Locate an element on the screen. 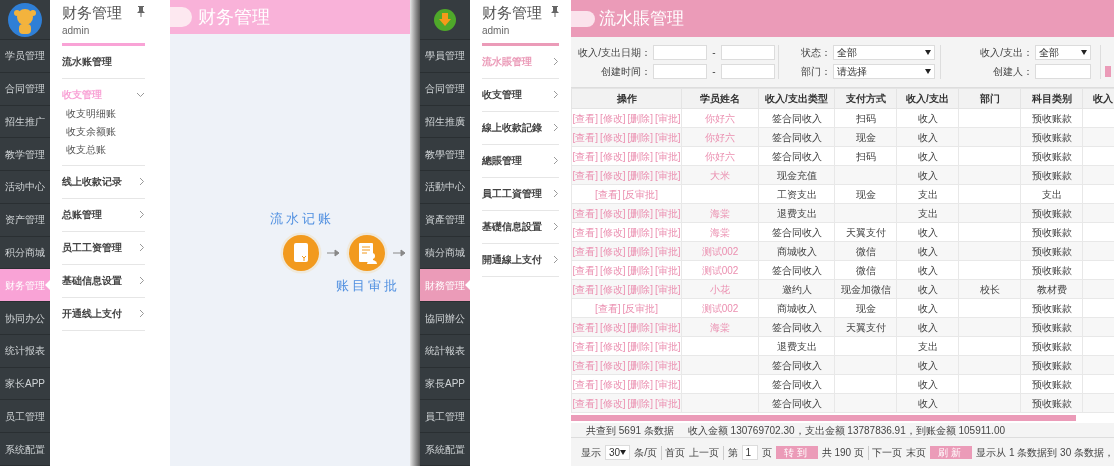  menu-item: 线上收款记录 is located at coordinates (103, 181).